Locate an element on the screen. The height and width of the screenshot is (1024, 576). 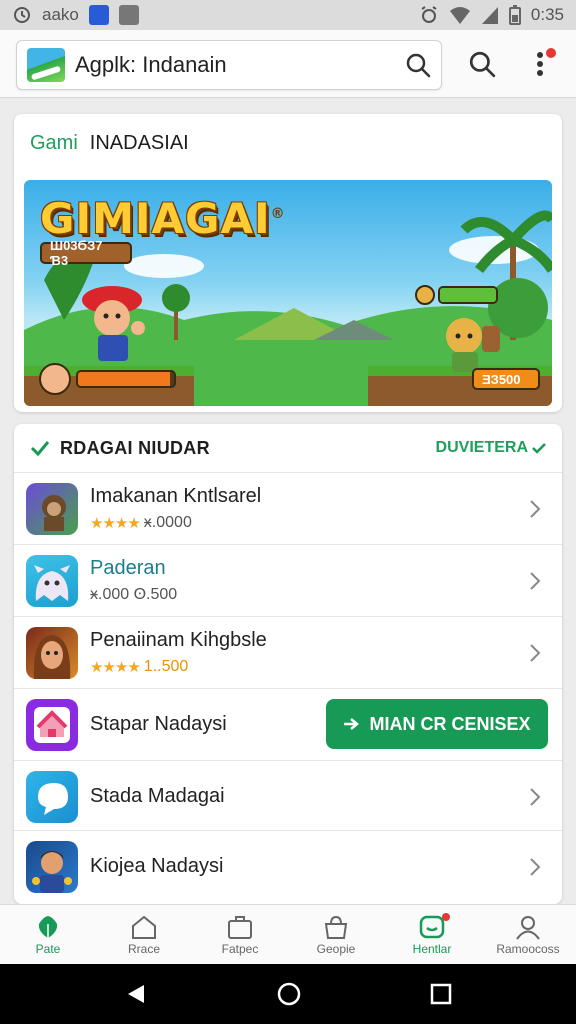
tab-label: Ramoocoss is located at coordinates (528, 948).